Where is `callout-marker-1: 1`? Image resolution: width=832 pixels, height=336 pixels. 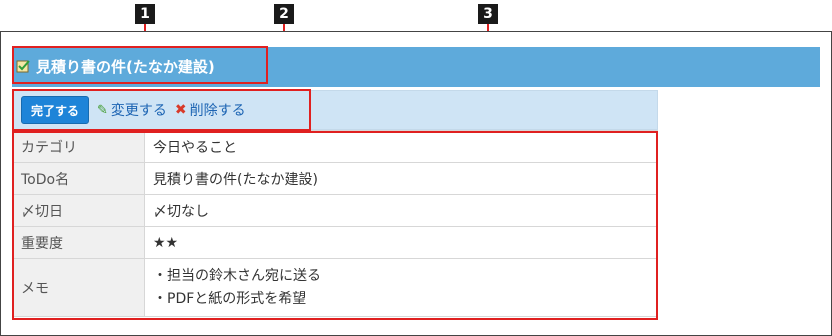
callout-marker-1: 1 is located at coordinates (145, 14).